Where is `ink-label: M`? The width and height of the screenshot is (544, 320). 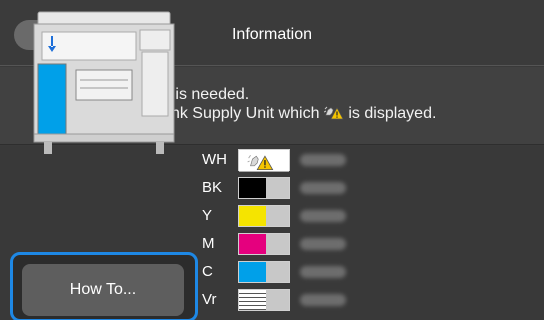 ink-label: M is located at coordinates (208, 243).